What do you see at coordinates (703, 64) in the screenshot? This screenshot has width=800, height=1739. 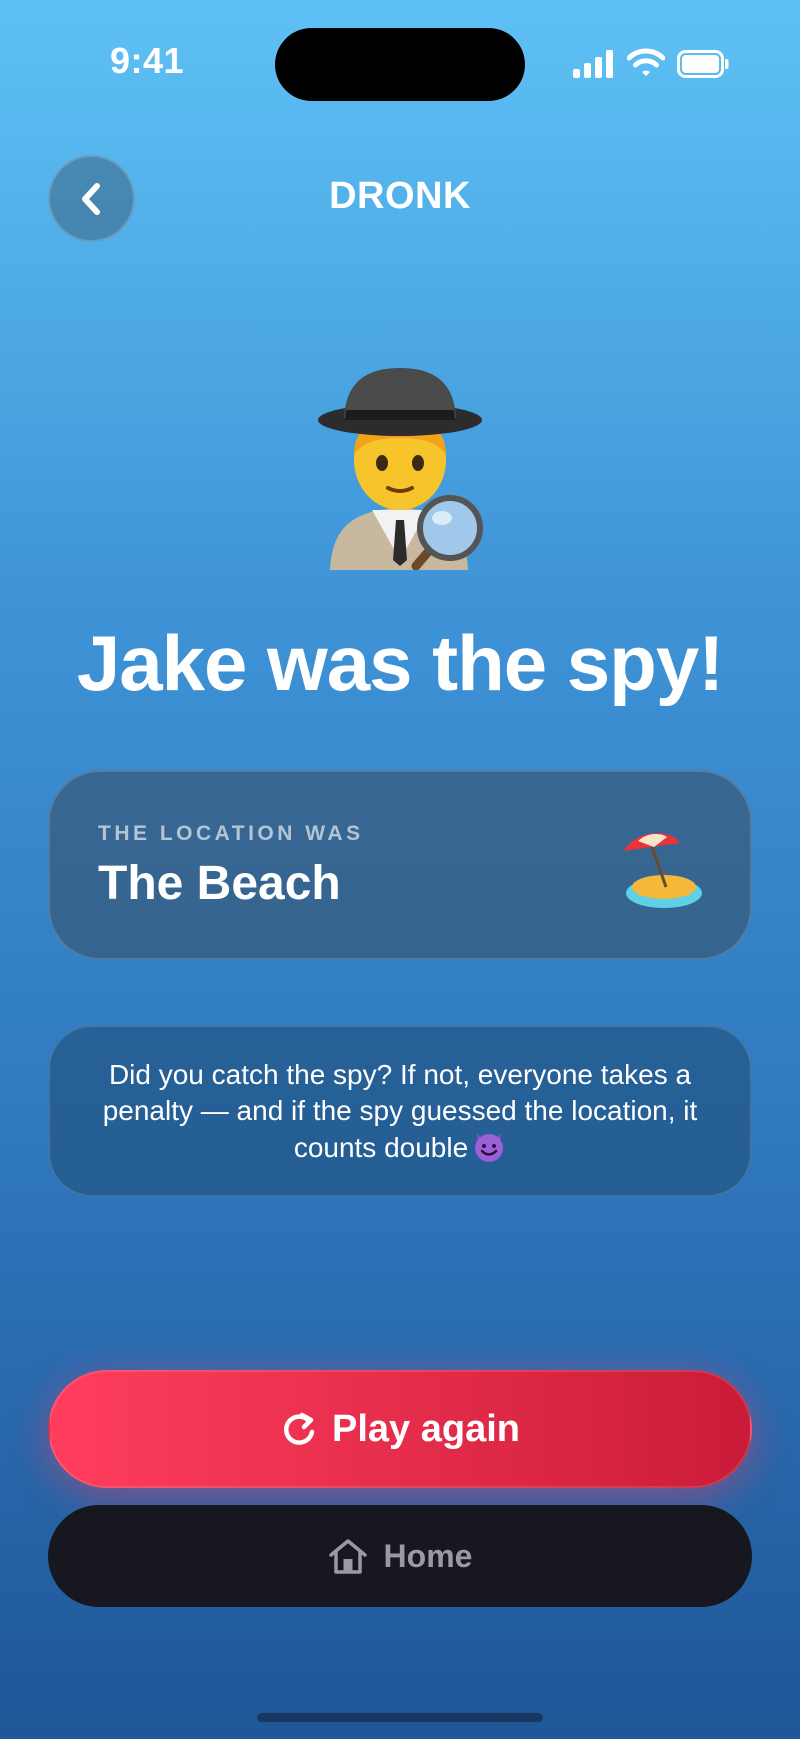 I see `battery-icon` at bounding box center [703, 64].